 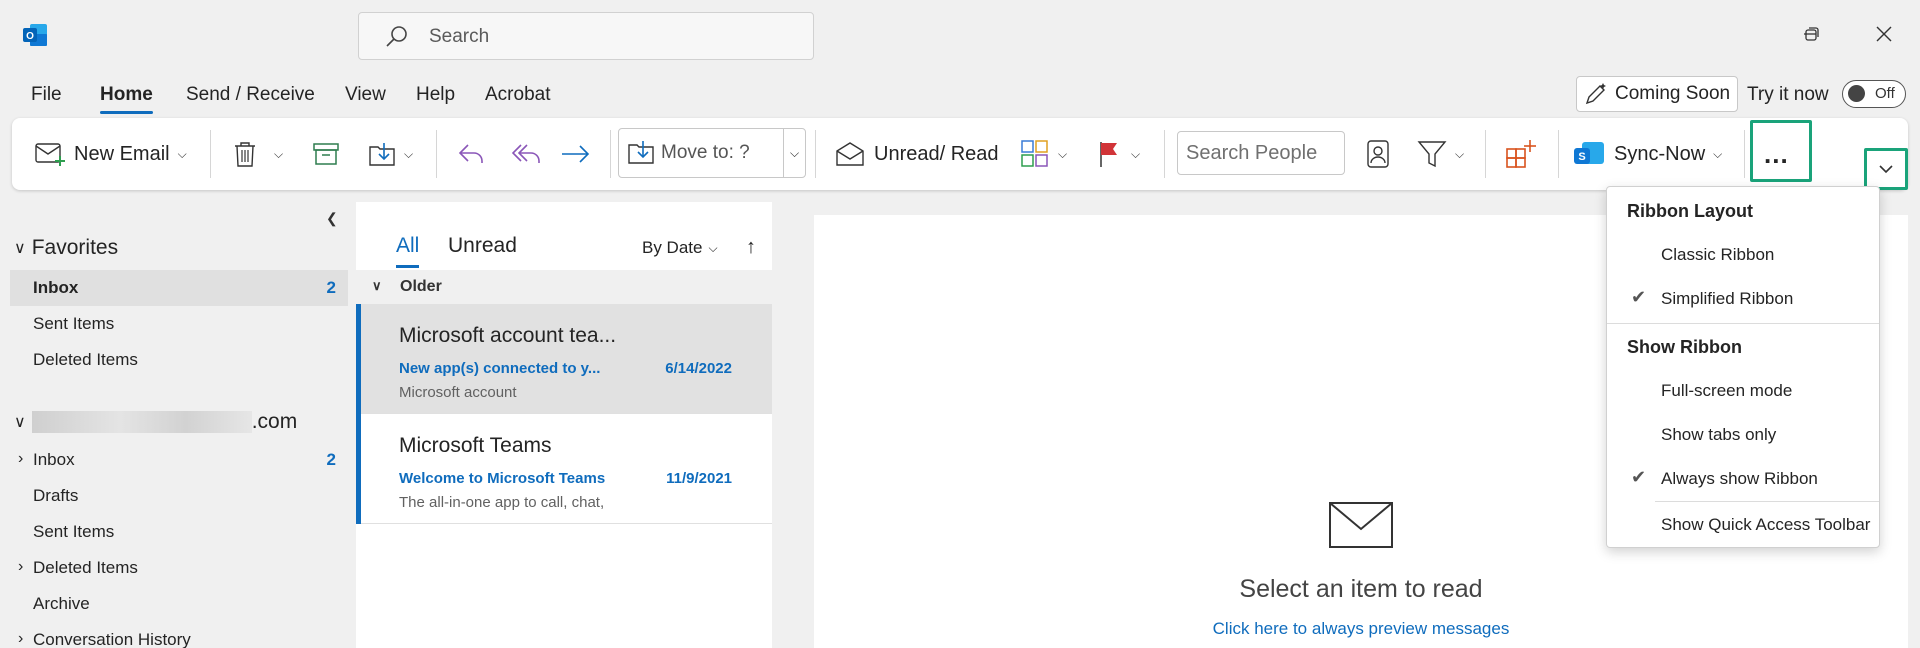 I want to click on flag-icon, so click(x=1108, y=154).